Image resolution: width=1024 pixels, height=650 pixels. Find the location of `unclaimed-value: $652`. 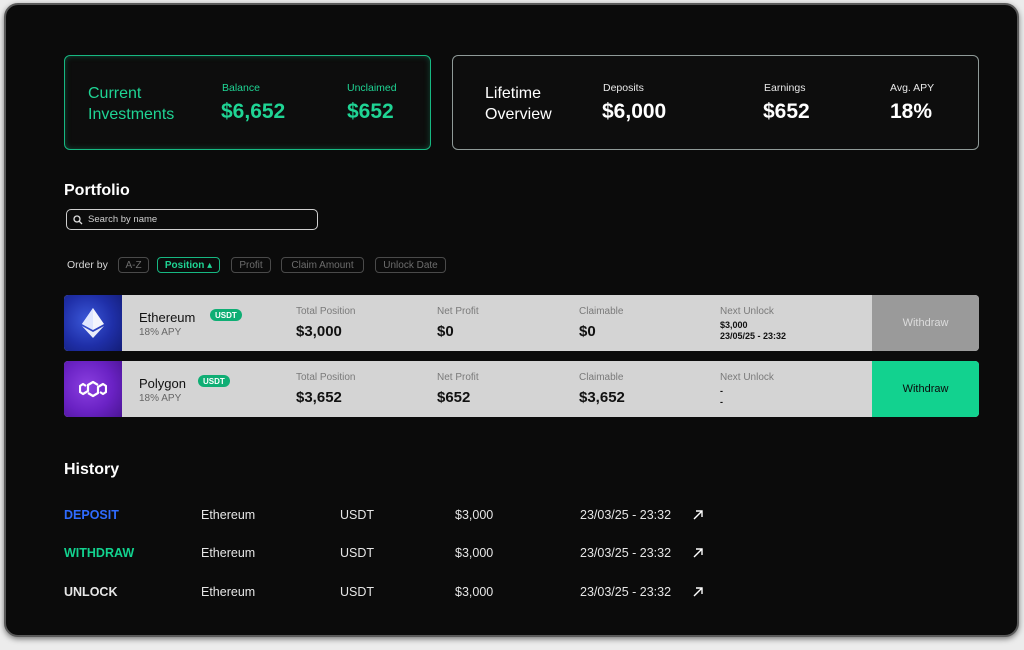

unclaimed-value: $652 is located at coordinates (370, 111).